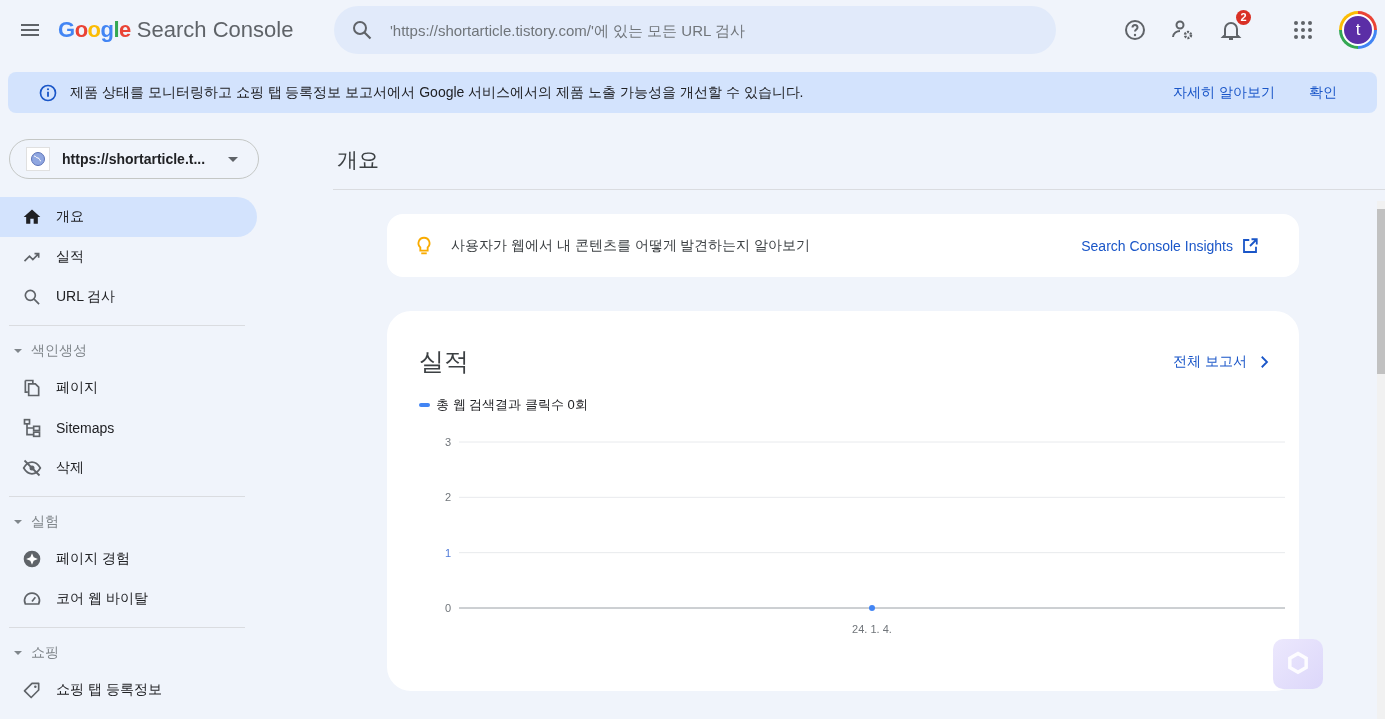 This screenshot has width=1385, height=719. Describe the element at coordinates (447, 608) in the screenshot. I see `y-axis-label: 0` at that location.